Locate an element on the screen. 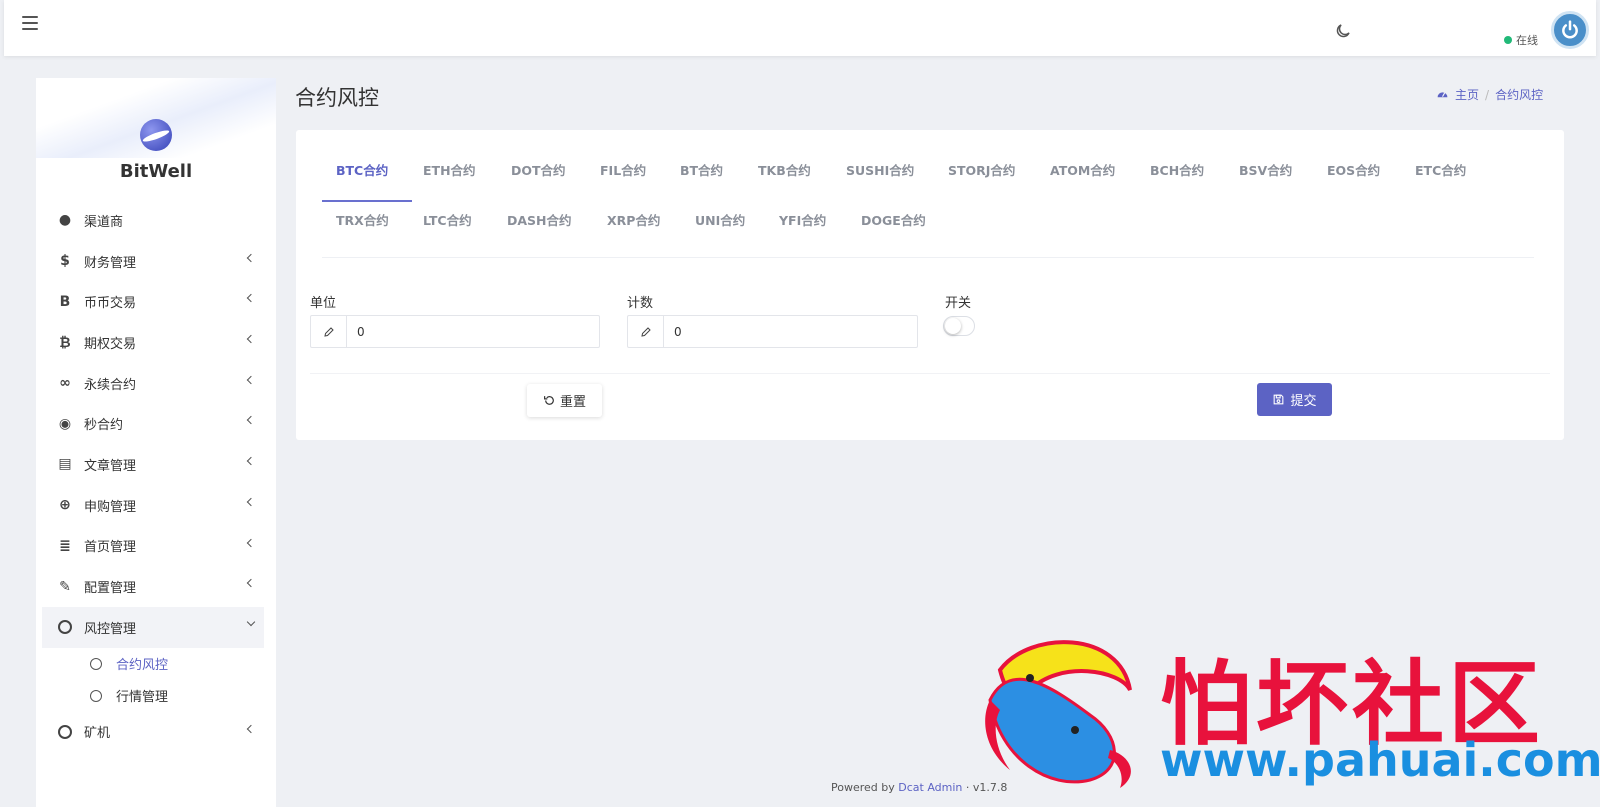  contract-tab: ATOM合约 is located at coordinates (1082, 169).